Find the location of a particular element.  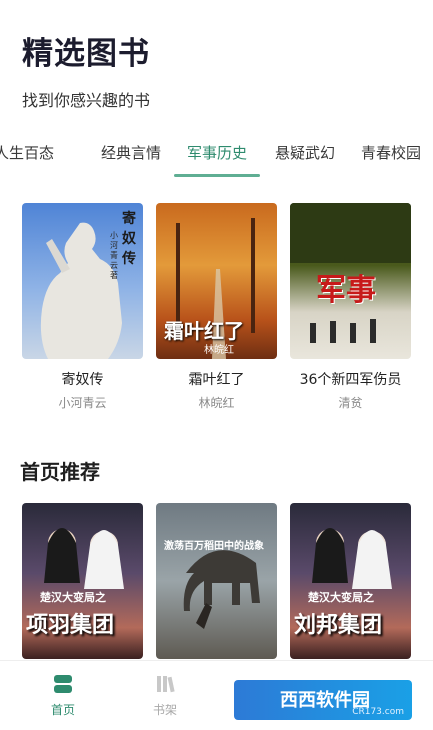

book-card: 军事 36个新四军伤员 清贫 is located at coordinates (350, 307).